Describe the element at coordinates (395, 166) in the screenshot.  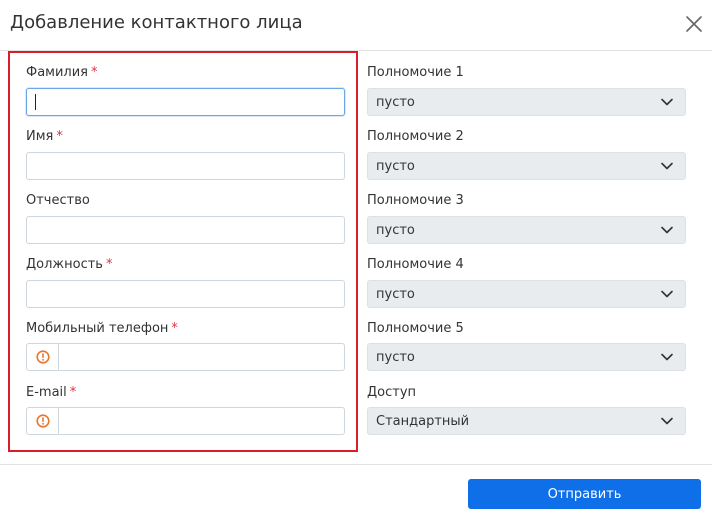
I see `permission-2-value: пусто` at that location.